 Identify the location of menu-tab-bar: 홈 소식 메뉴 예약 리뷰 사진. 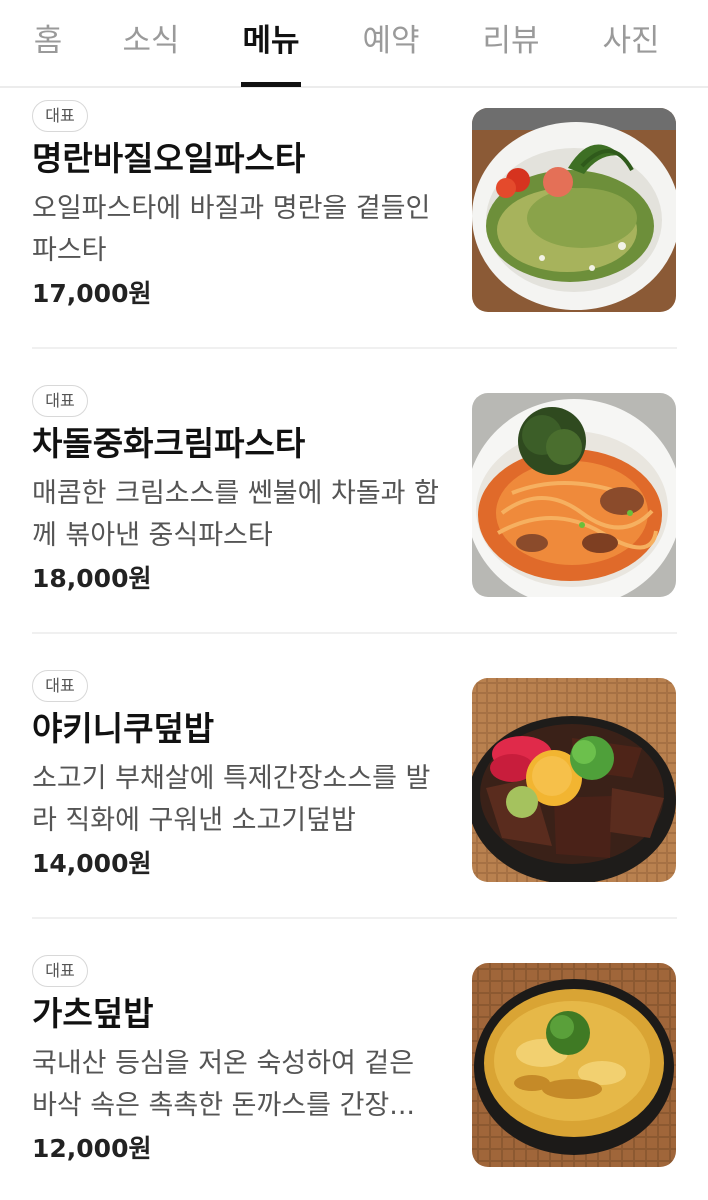
(354, 44).